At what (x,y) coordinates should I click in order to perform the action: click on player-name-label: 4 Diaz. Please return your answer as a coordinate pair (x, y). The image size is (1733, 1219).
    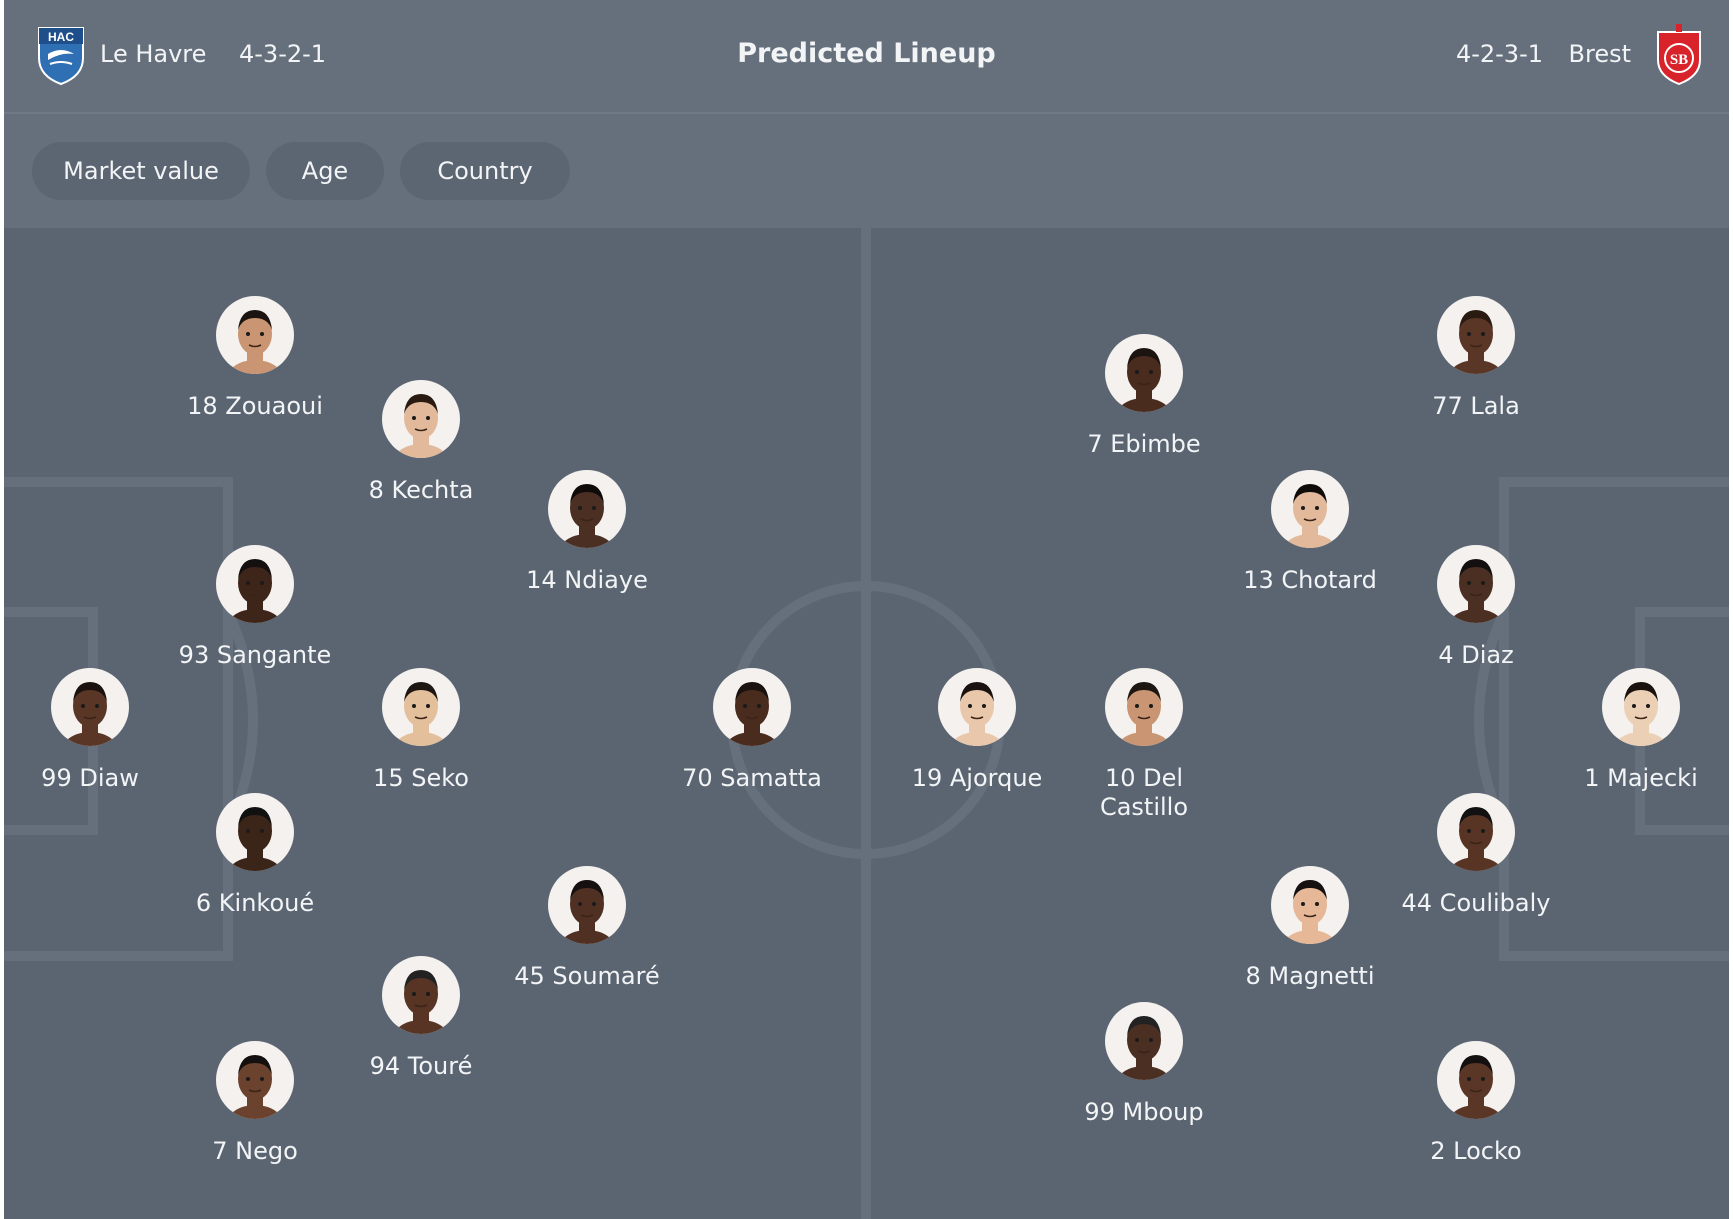
    Looking at the image, I should click on (1476, 655).